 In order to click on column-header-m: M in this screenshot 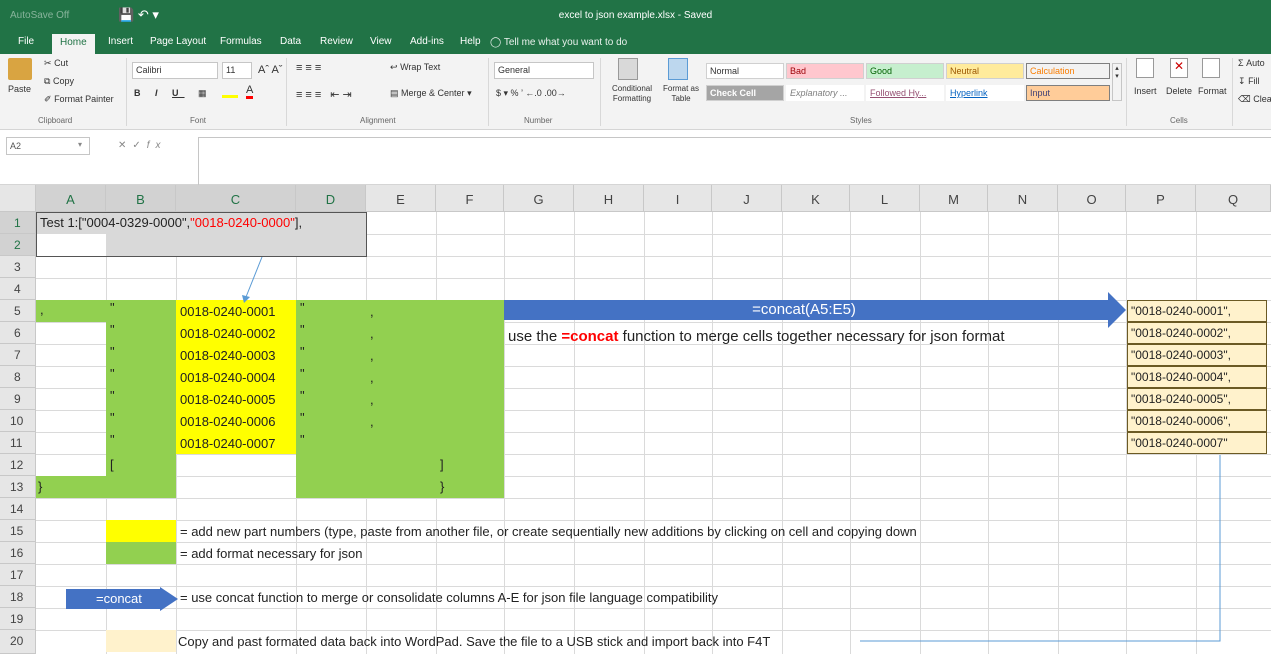, I will do `click(954, 198)`.